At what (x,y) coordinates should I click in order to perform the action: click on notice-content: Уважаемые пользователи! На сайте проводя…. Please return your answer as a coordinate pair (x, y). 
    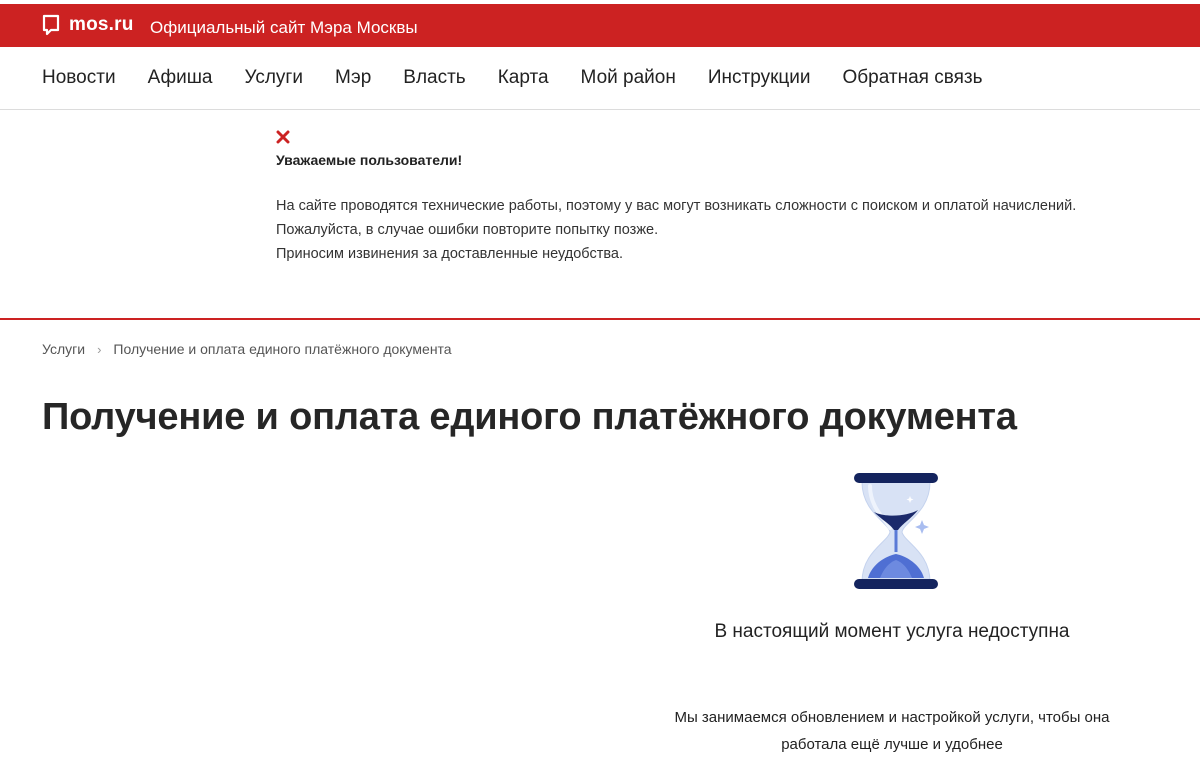
    Looking at the image, I should click on (736, 198).